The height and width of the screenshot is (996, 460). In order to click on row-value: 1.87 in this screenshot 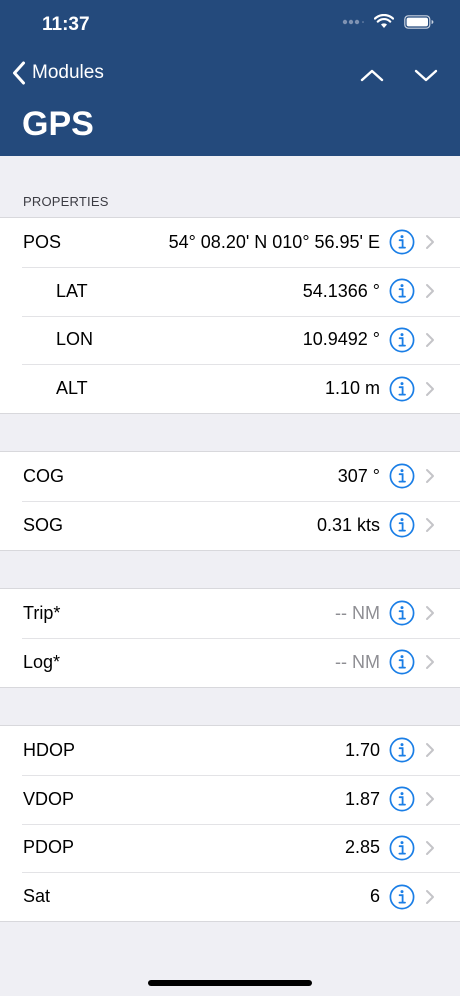, I will do `click(362, 798)`.